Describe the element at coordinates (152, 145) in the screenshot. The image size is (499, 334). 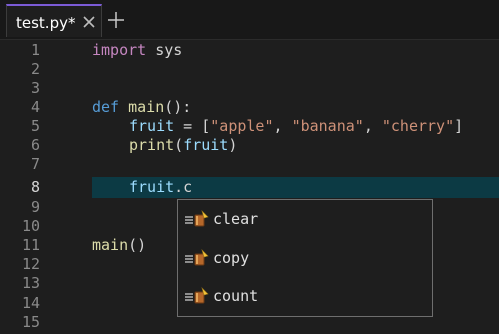
I see `builtin-print: print` at that location.